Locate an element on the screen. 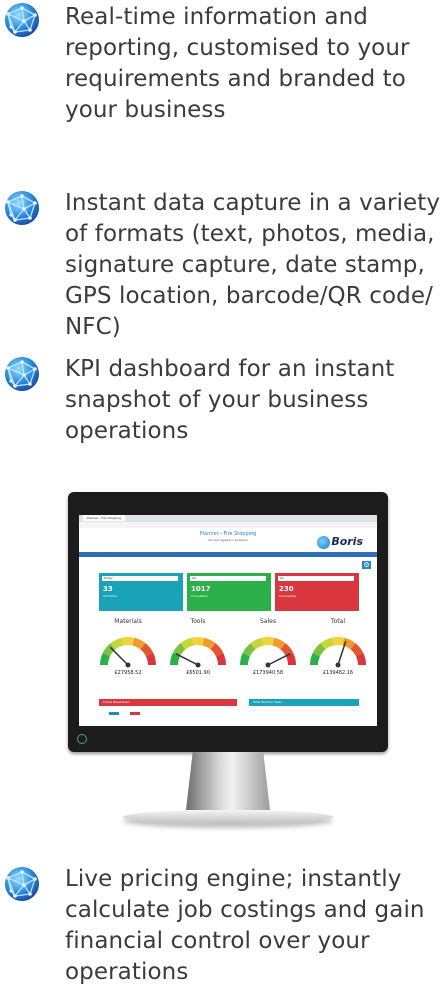 This screenshot has width=448, height=992. kpi-card: All 1017 Completed is located at coordinates (229, 592).